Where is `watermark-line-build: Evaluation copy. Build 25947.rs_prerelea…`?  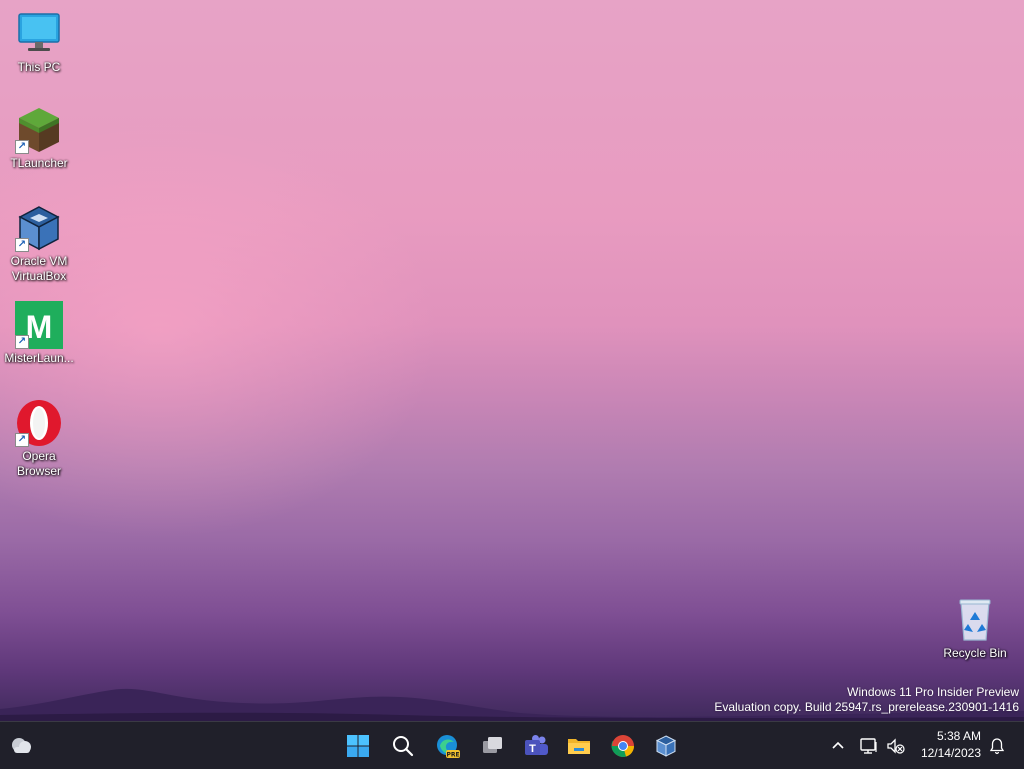 watermark-line-build: Evaluation copy. Build 25947.rs_prerelea… is located at coordinates (866, 707).